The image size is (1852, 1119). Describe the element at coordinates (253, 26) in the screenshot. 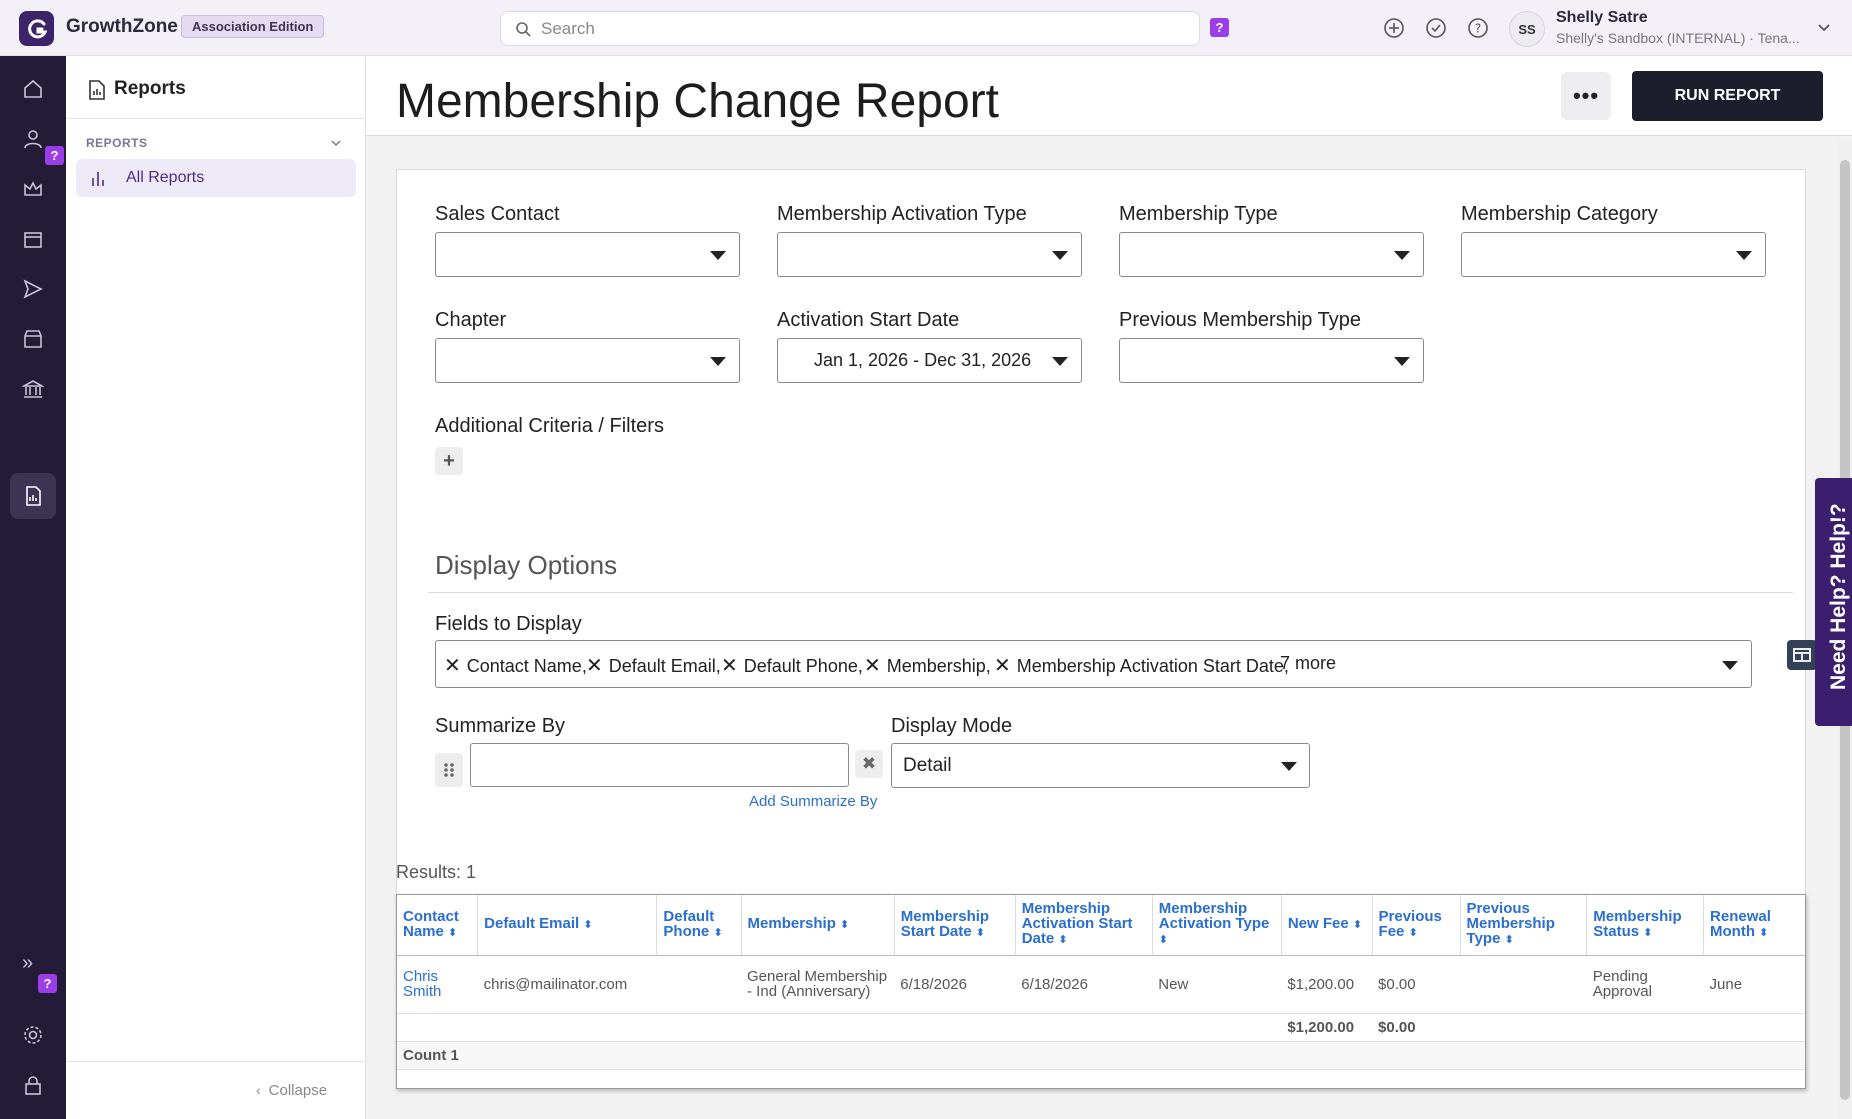

I see `edition-badge: Association Edition` at that location.